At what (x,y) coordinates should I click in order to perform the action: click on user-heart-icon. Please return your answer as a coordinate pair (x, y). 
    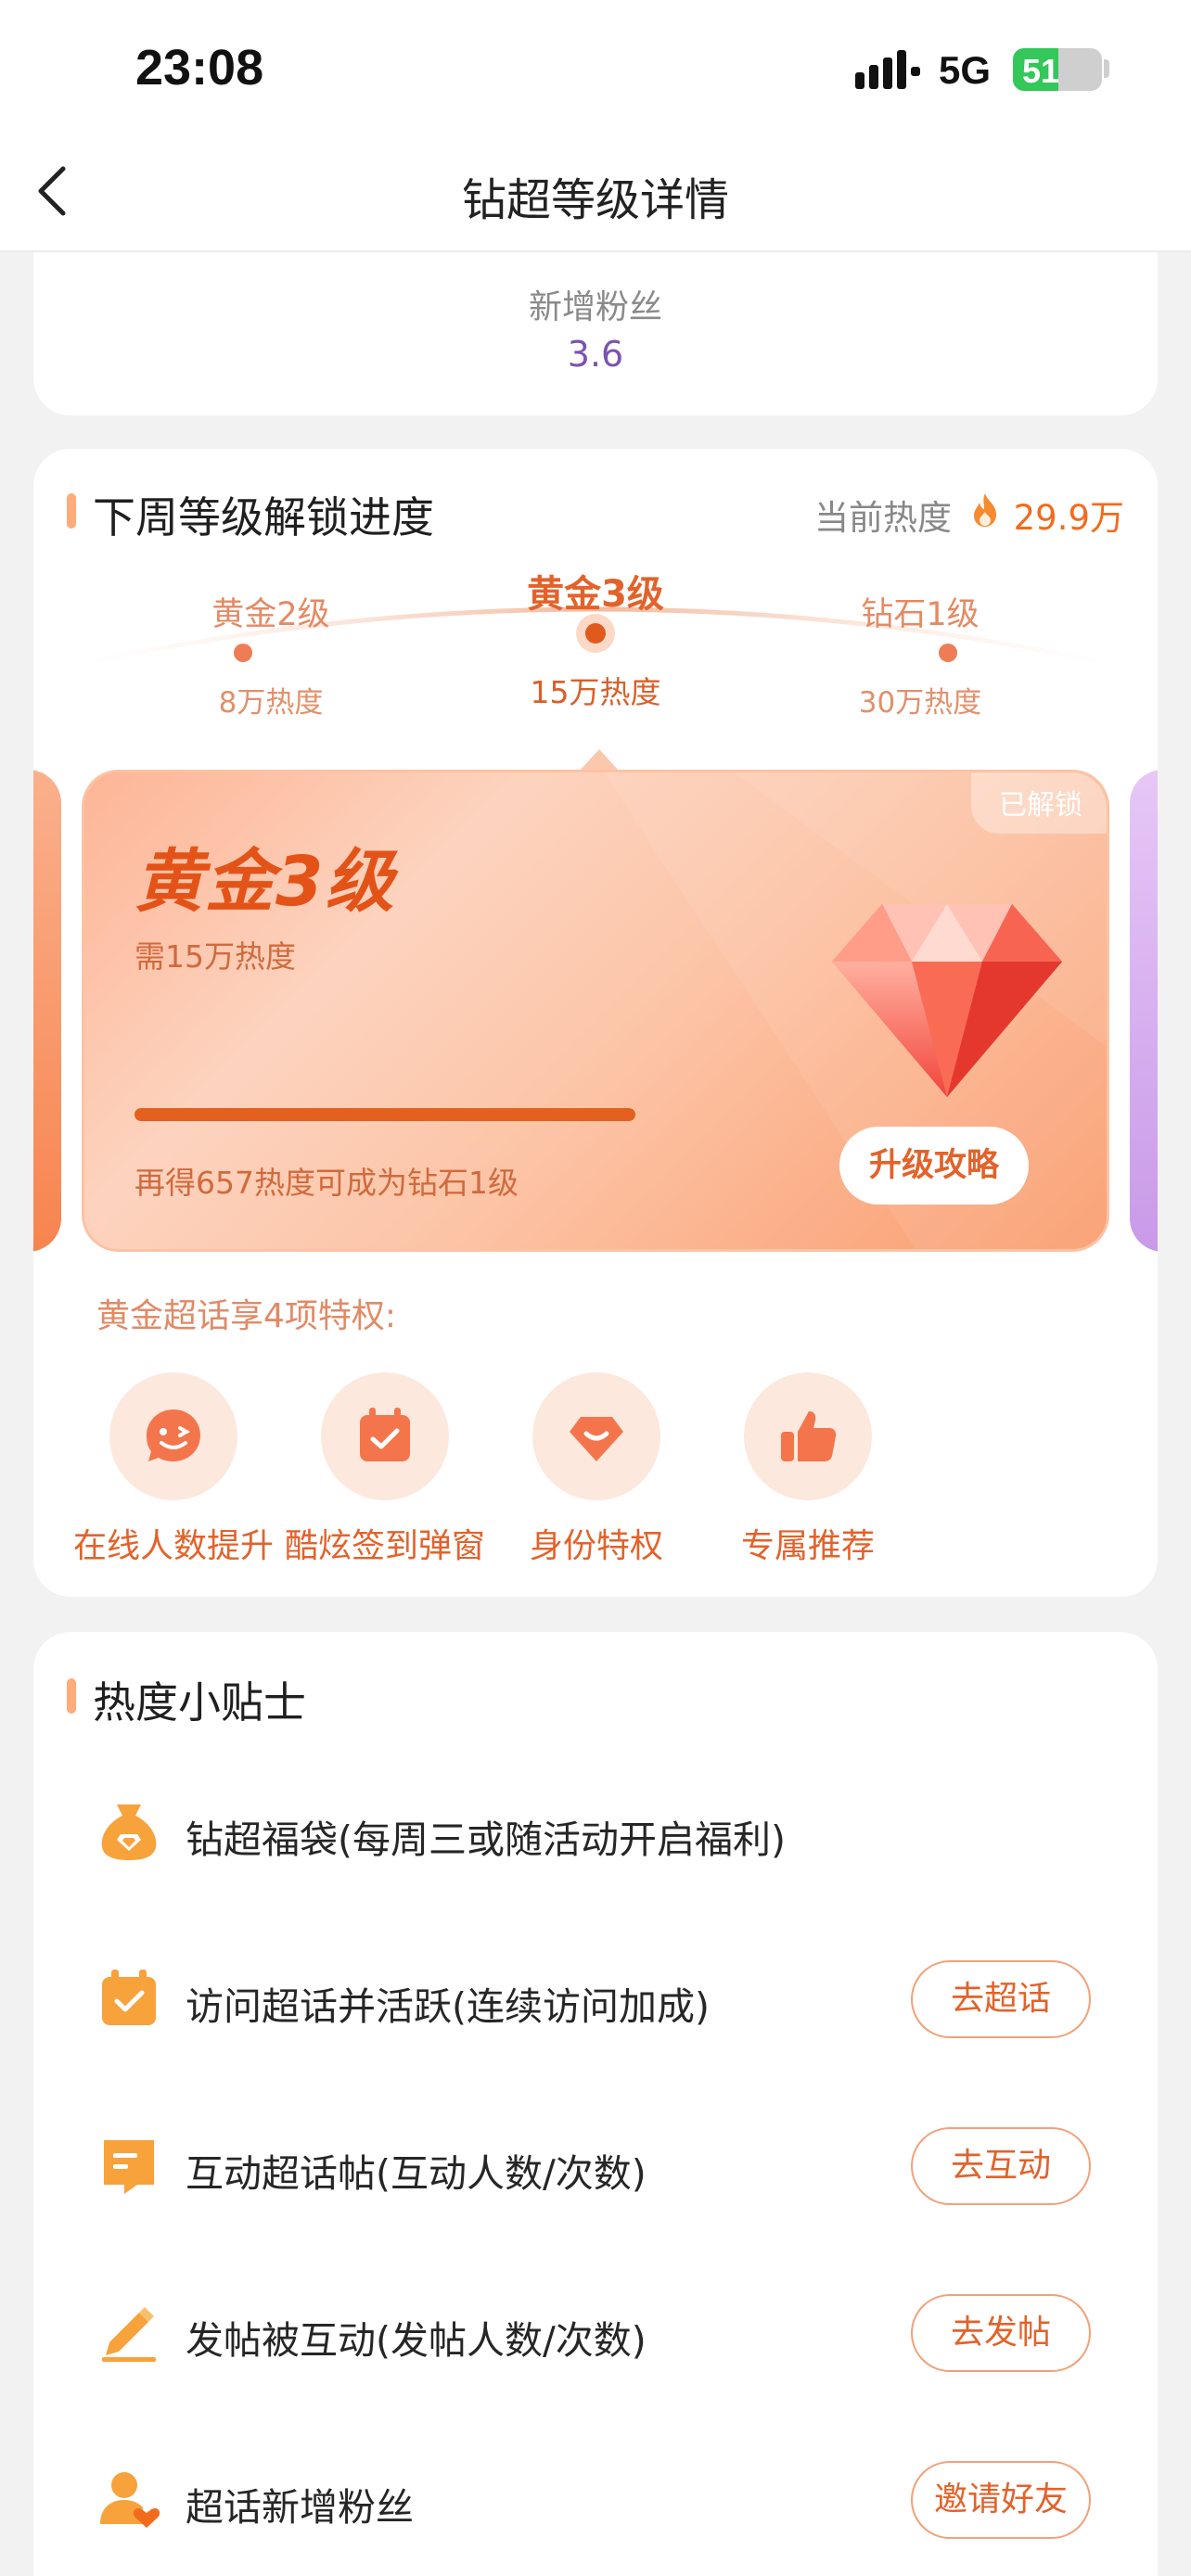
    Looking at the image, I should click on (130, 2500).